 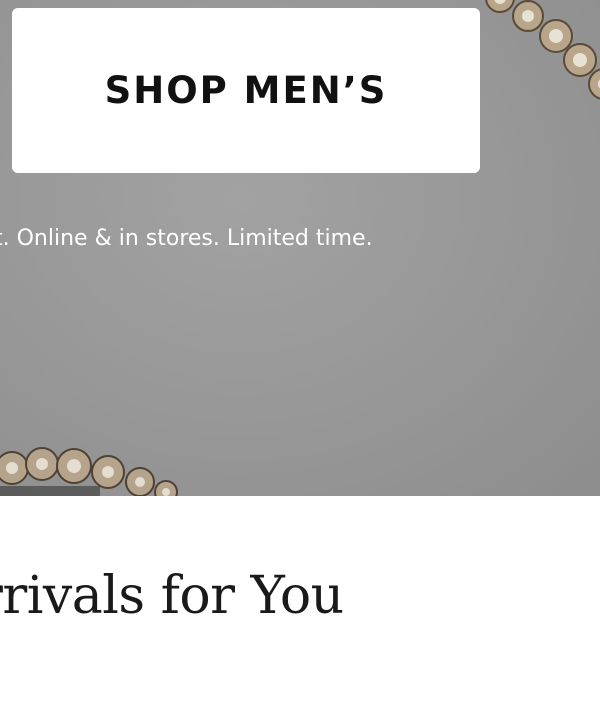 I want to click on tennis-bracelet-image, so click(x=542, y=50).